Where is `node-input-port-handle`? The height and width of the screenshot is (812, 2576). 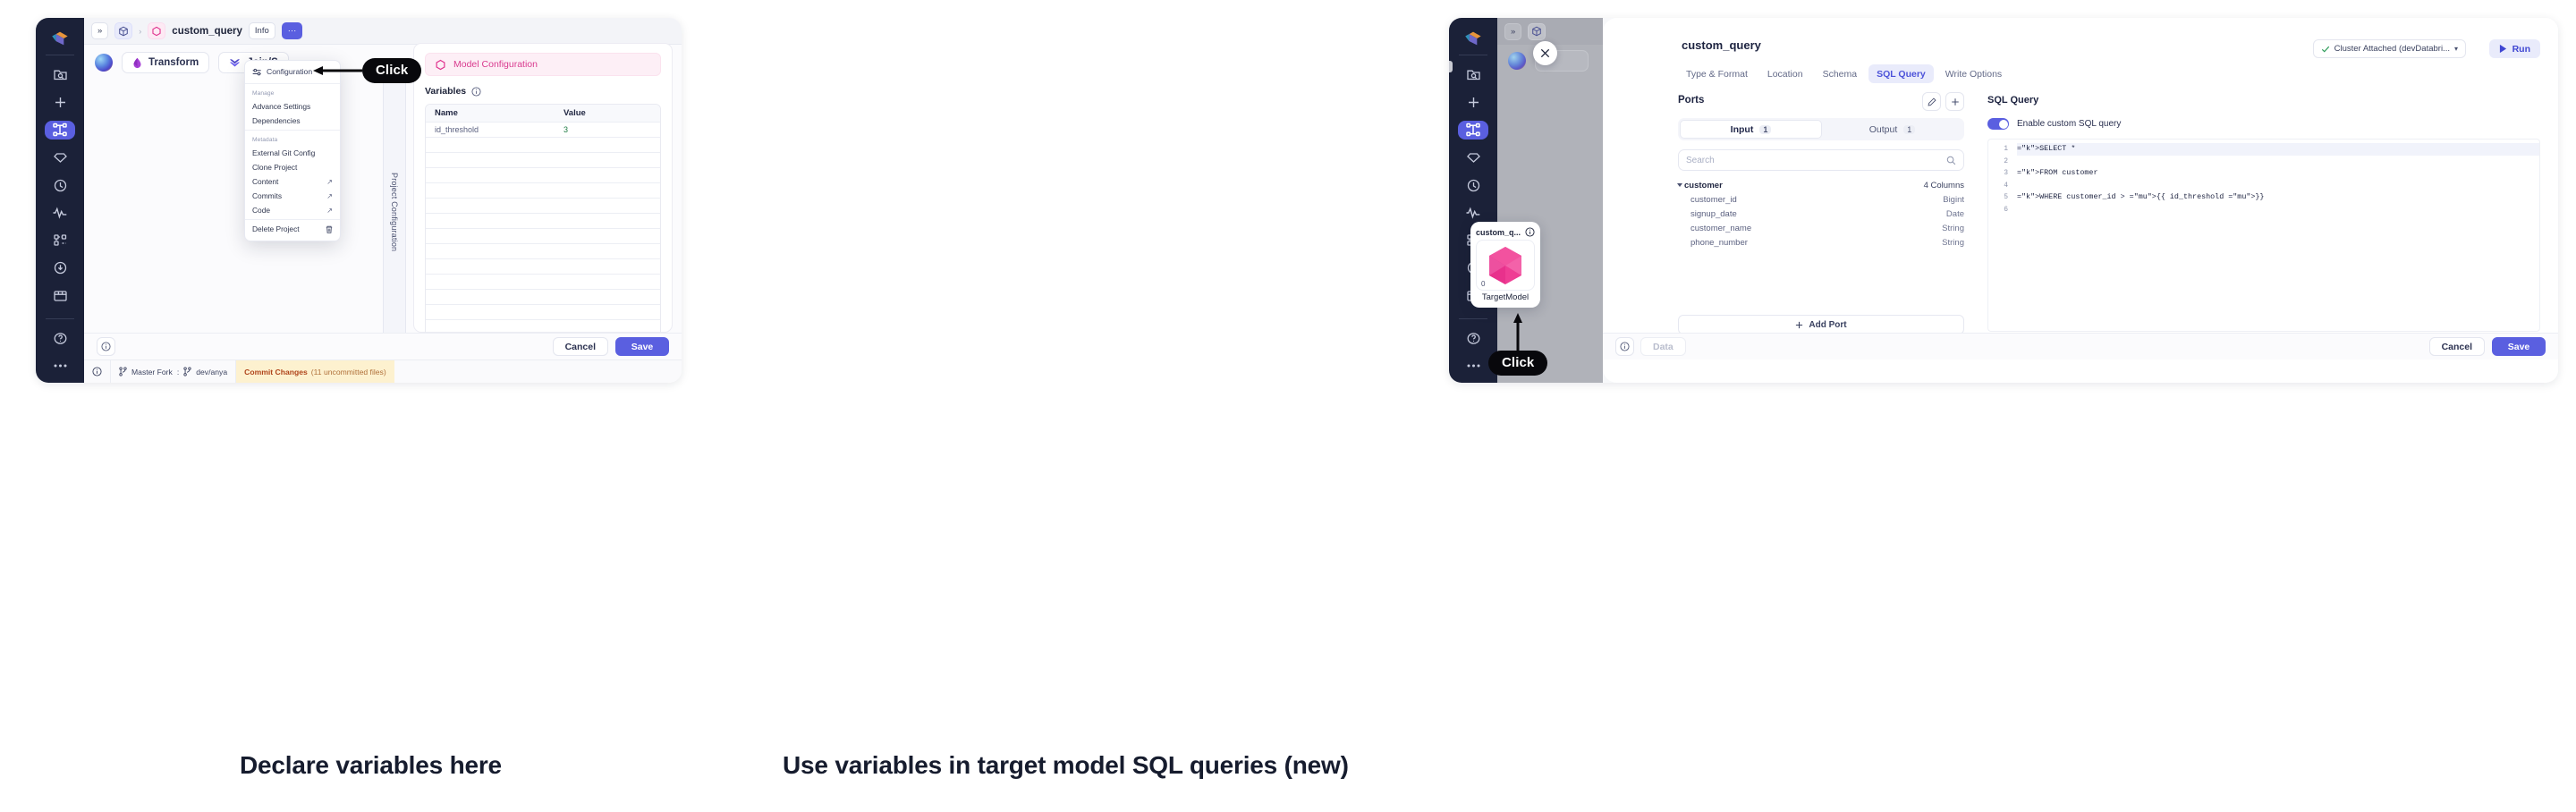 node-input-port-handle is located at coordinates (1451, 66).